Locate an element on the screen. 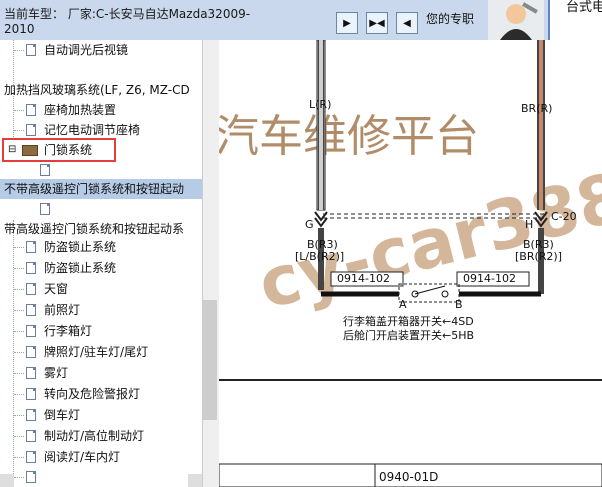 The width and height of the screenshot is (602, 487). scroll-right-button is located at coordinates (195, 480).